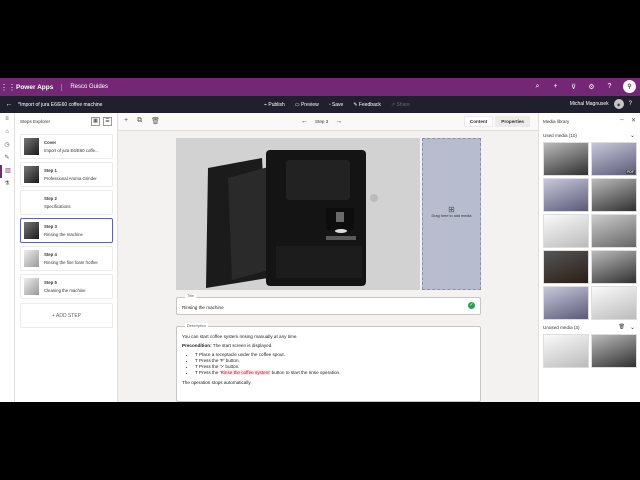 Image resolution: width=640 pixels, height=480 pixels. Describe the element at coordinates (614, 159) in the screenshot. I see `media-thumbnail: PDF` at that location.